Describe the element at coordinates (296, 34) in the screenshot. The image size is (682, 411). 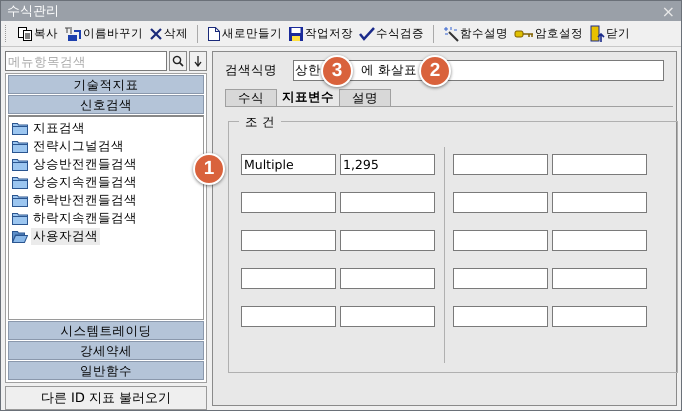
I see `save-icon` at that location.